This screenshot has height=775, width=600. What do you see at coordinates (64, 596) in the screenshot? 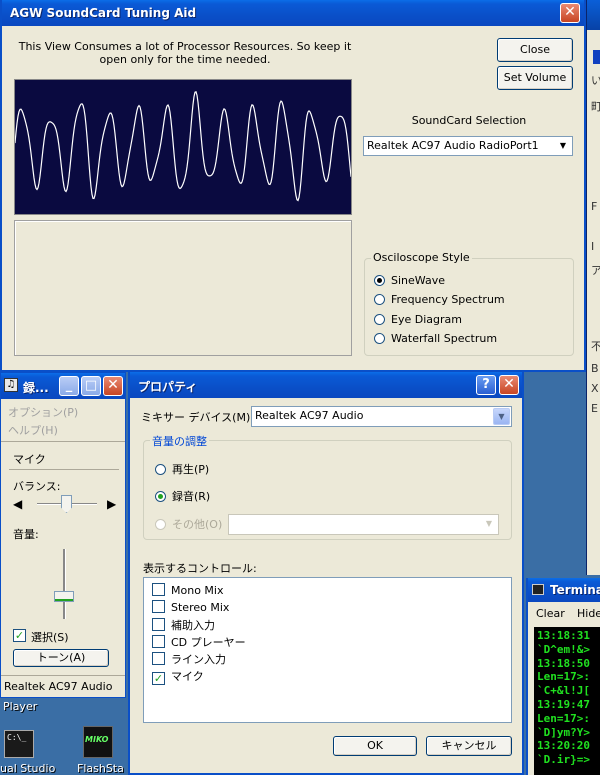
I see `volume-slider-thumb` at bounding box center [64, 596].